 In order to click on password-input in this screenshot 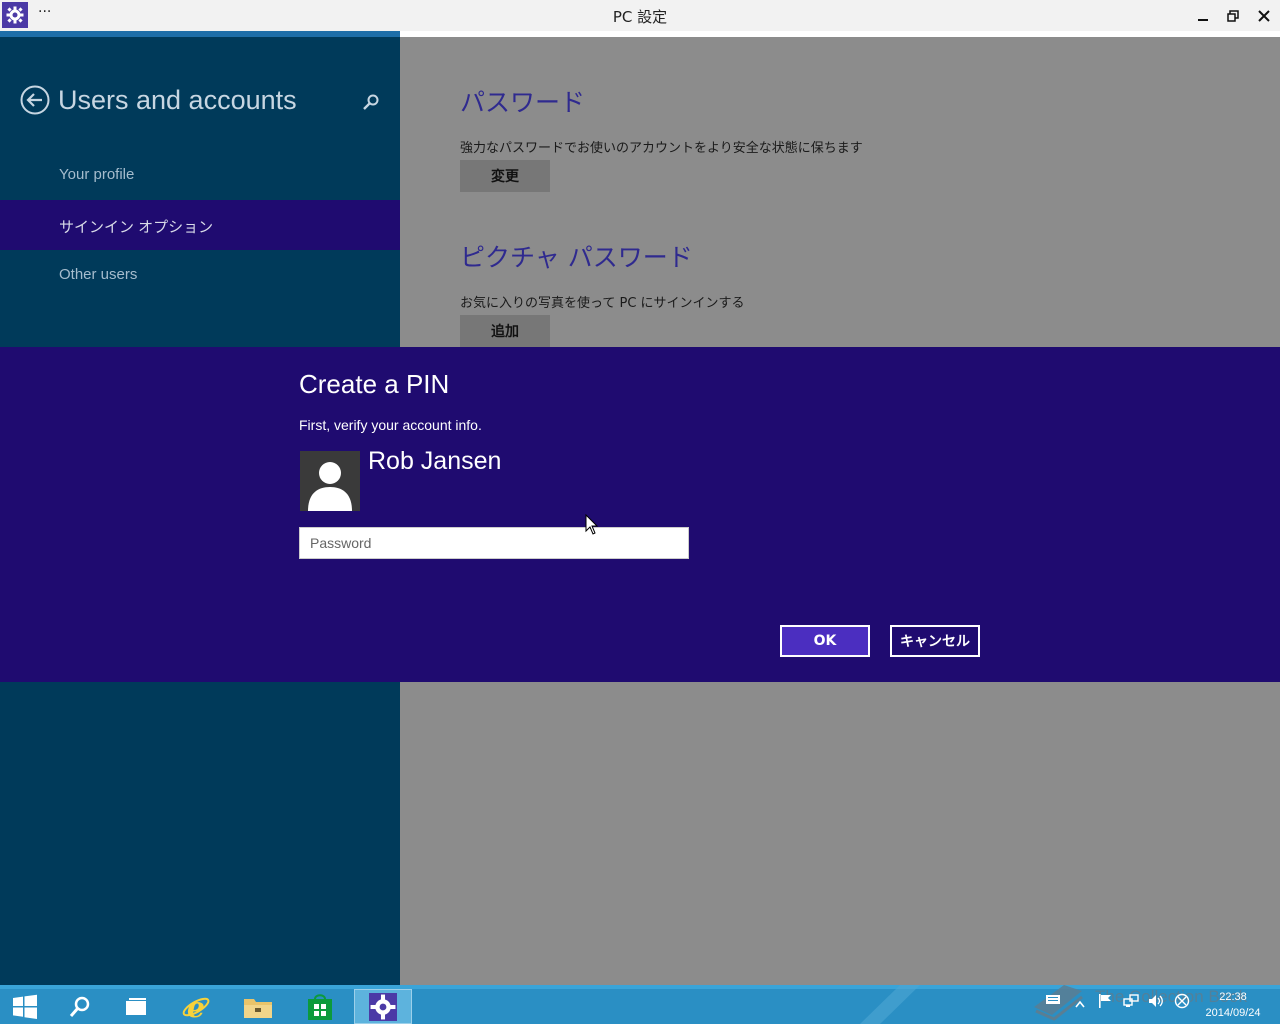, I will do `click(495, 543)`.